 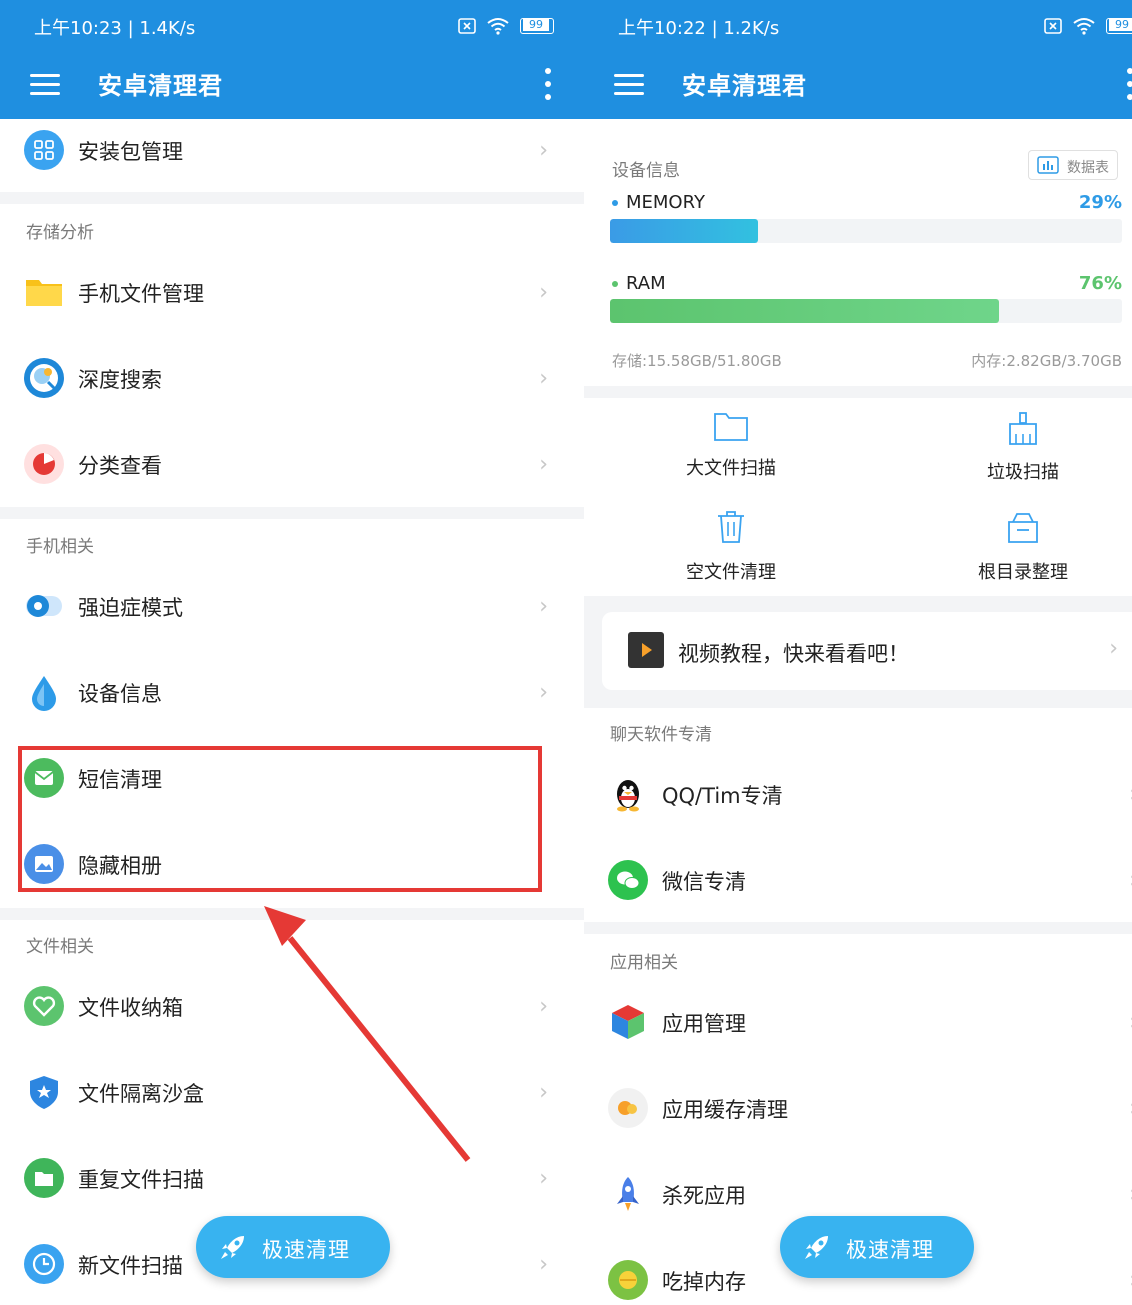 I want to click on memory-percent: 29%, so click(x=1100, y=202).